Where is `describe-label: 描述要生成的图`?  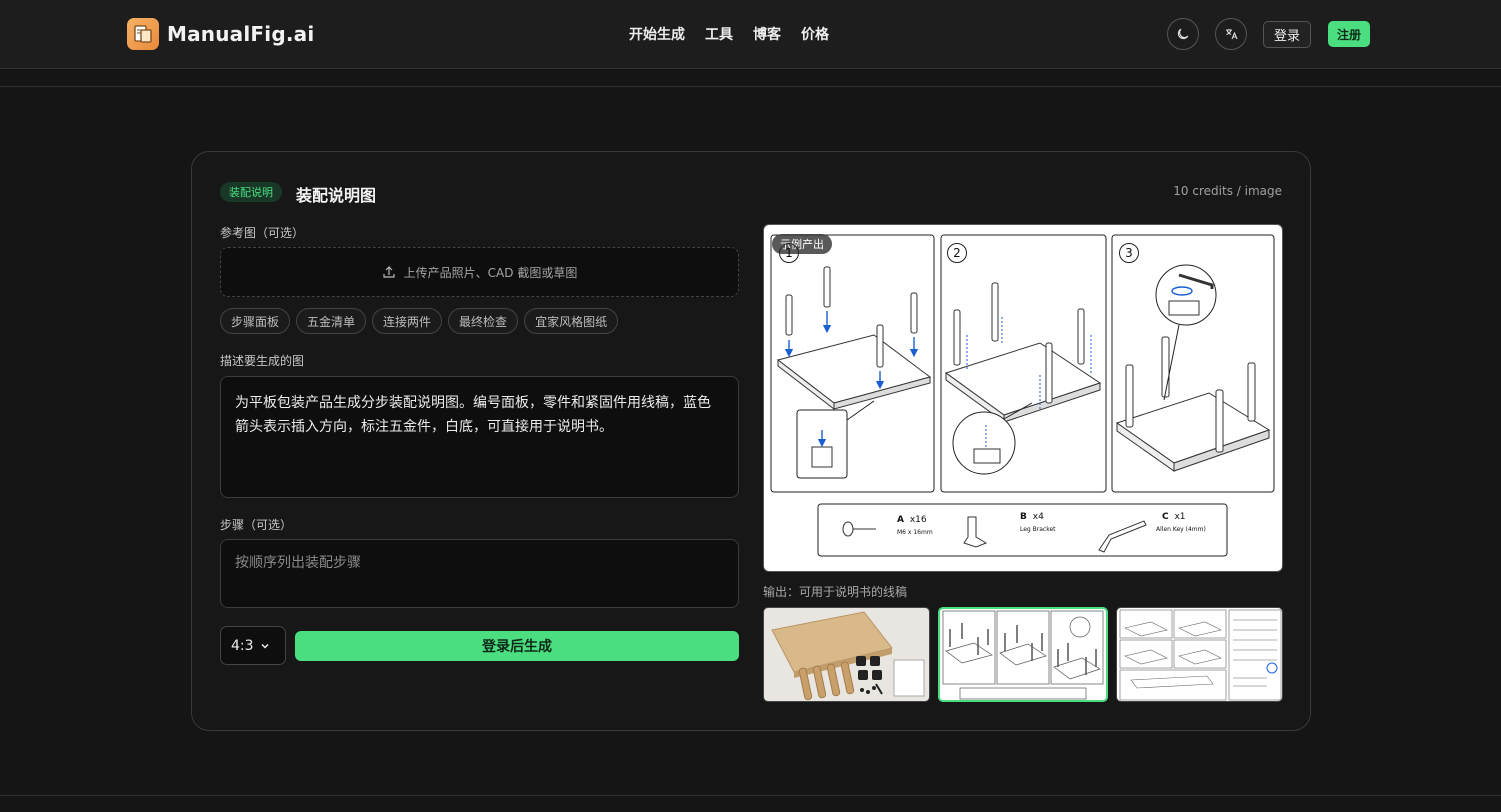 describe-label: 描述要生成的图 is located at coordinates (262, 361).